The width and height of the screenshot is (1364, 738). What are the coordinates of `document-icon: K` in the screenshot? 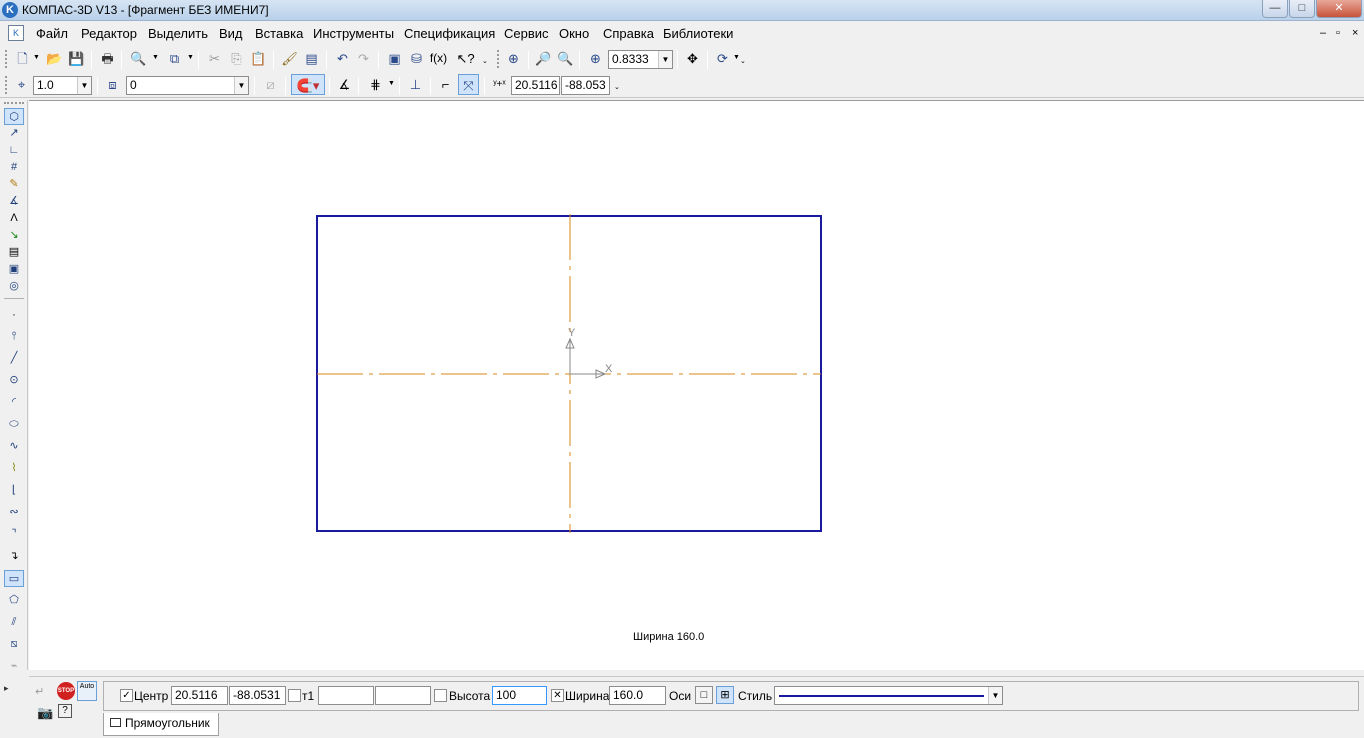 It's located at (16, 33).